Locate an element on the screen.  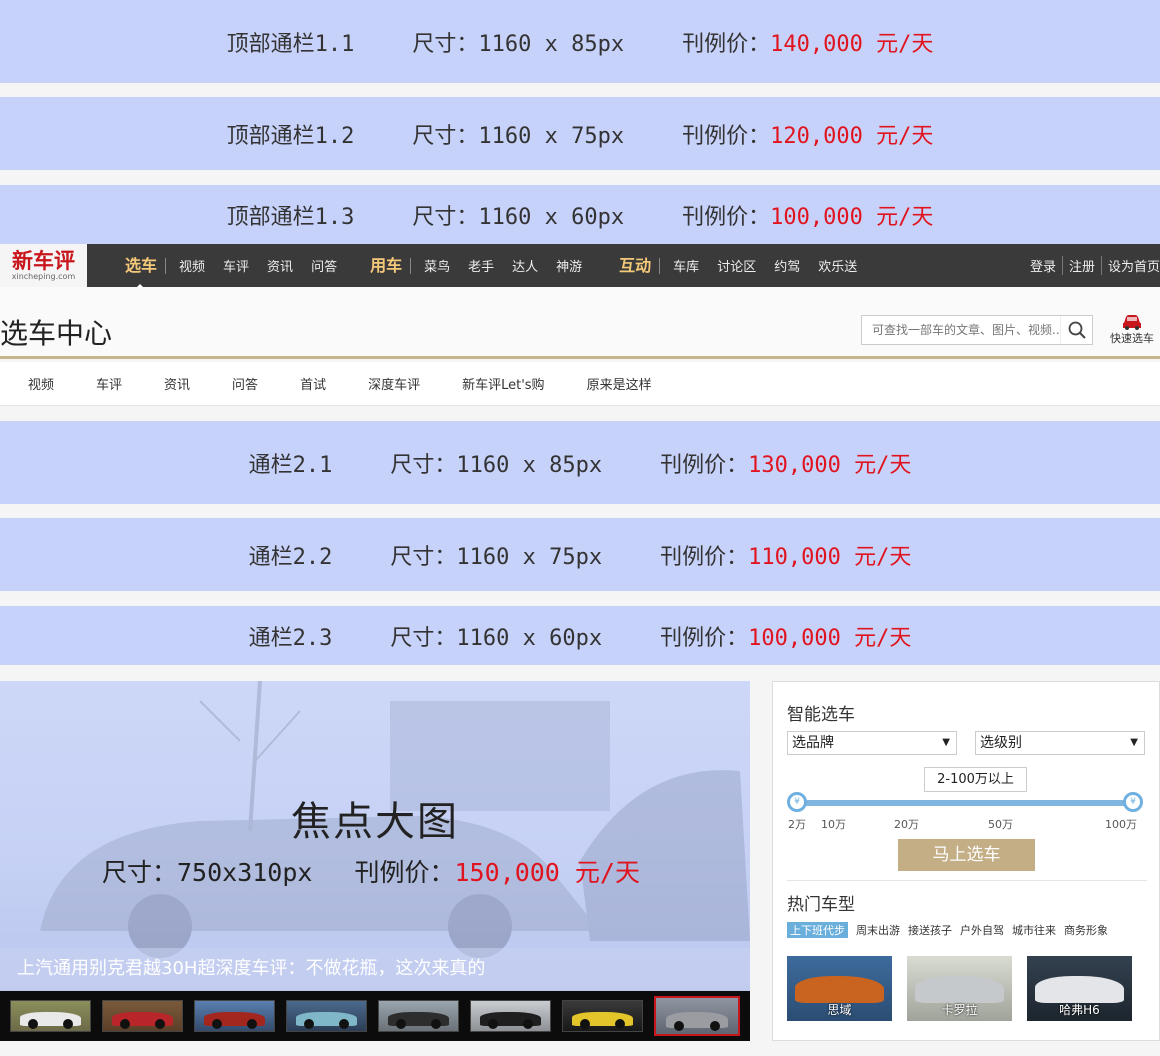
usage-tag-active: 上下班代步 is located at coordinates (817, 930).